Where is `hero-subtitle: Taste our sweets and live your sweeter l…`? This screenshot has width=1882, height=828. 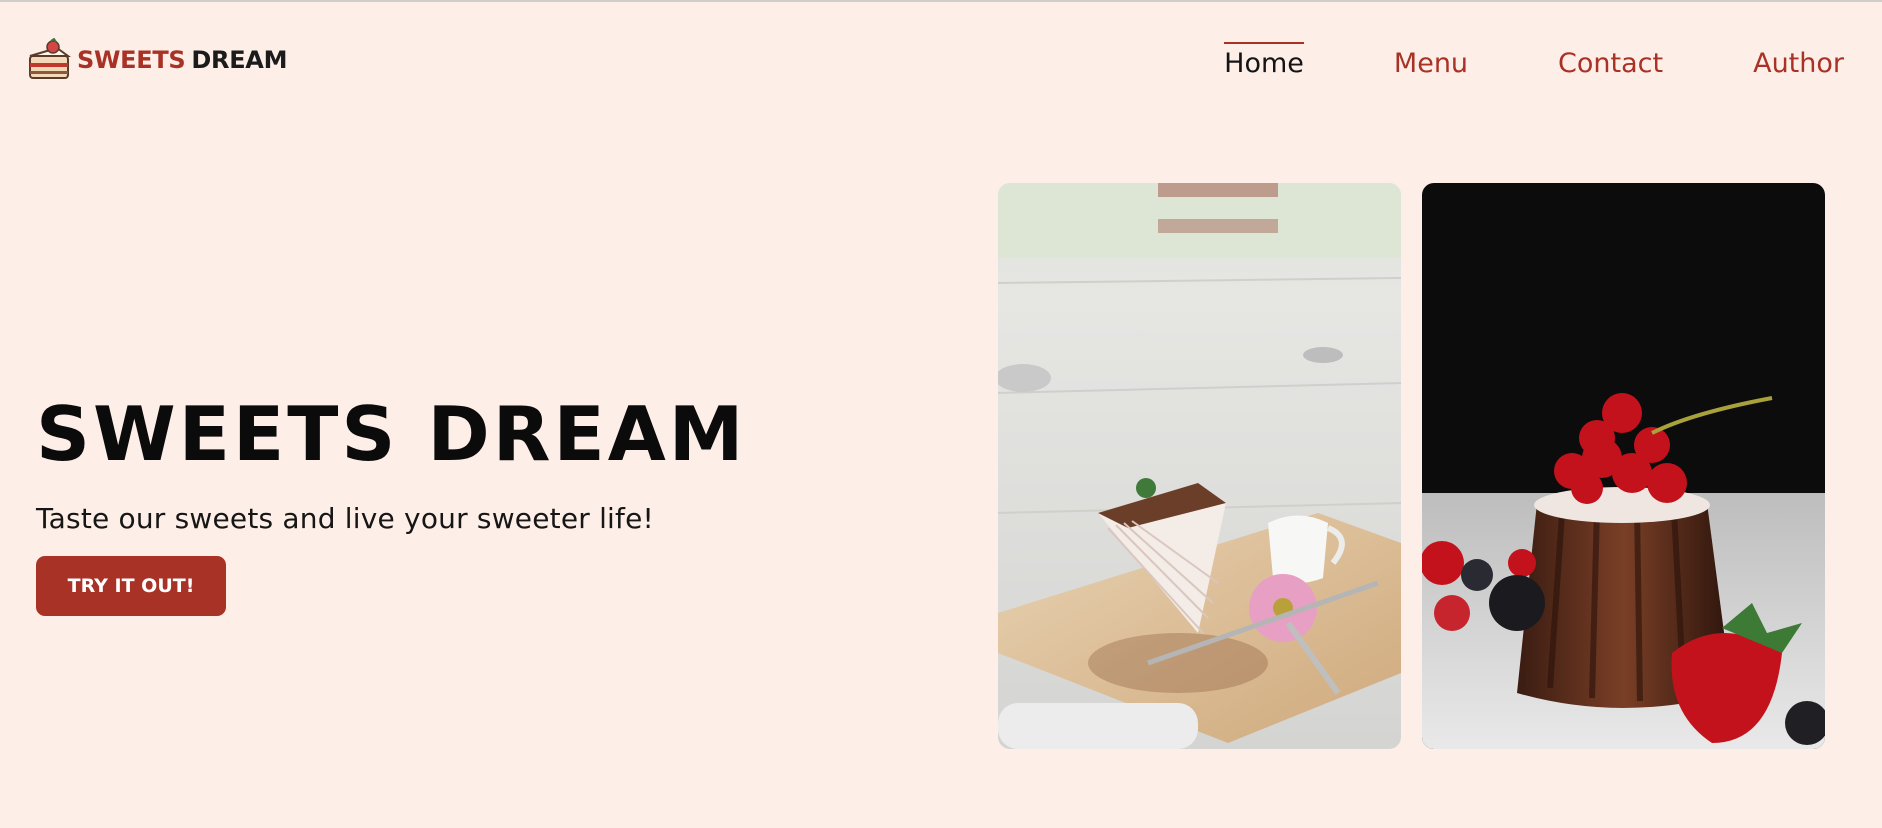
hero-subtitle: Taste our sweets and live your sweeter l… is located at coordinates (345, 518).